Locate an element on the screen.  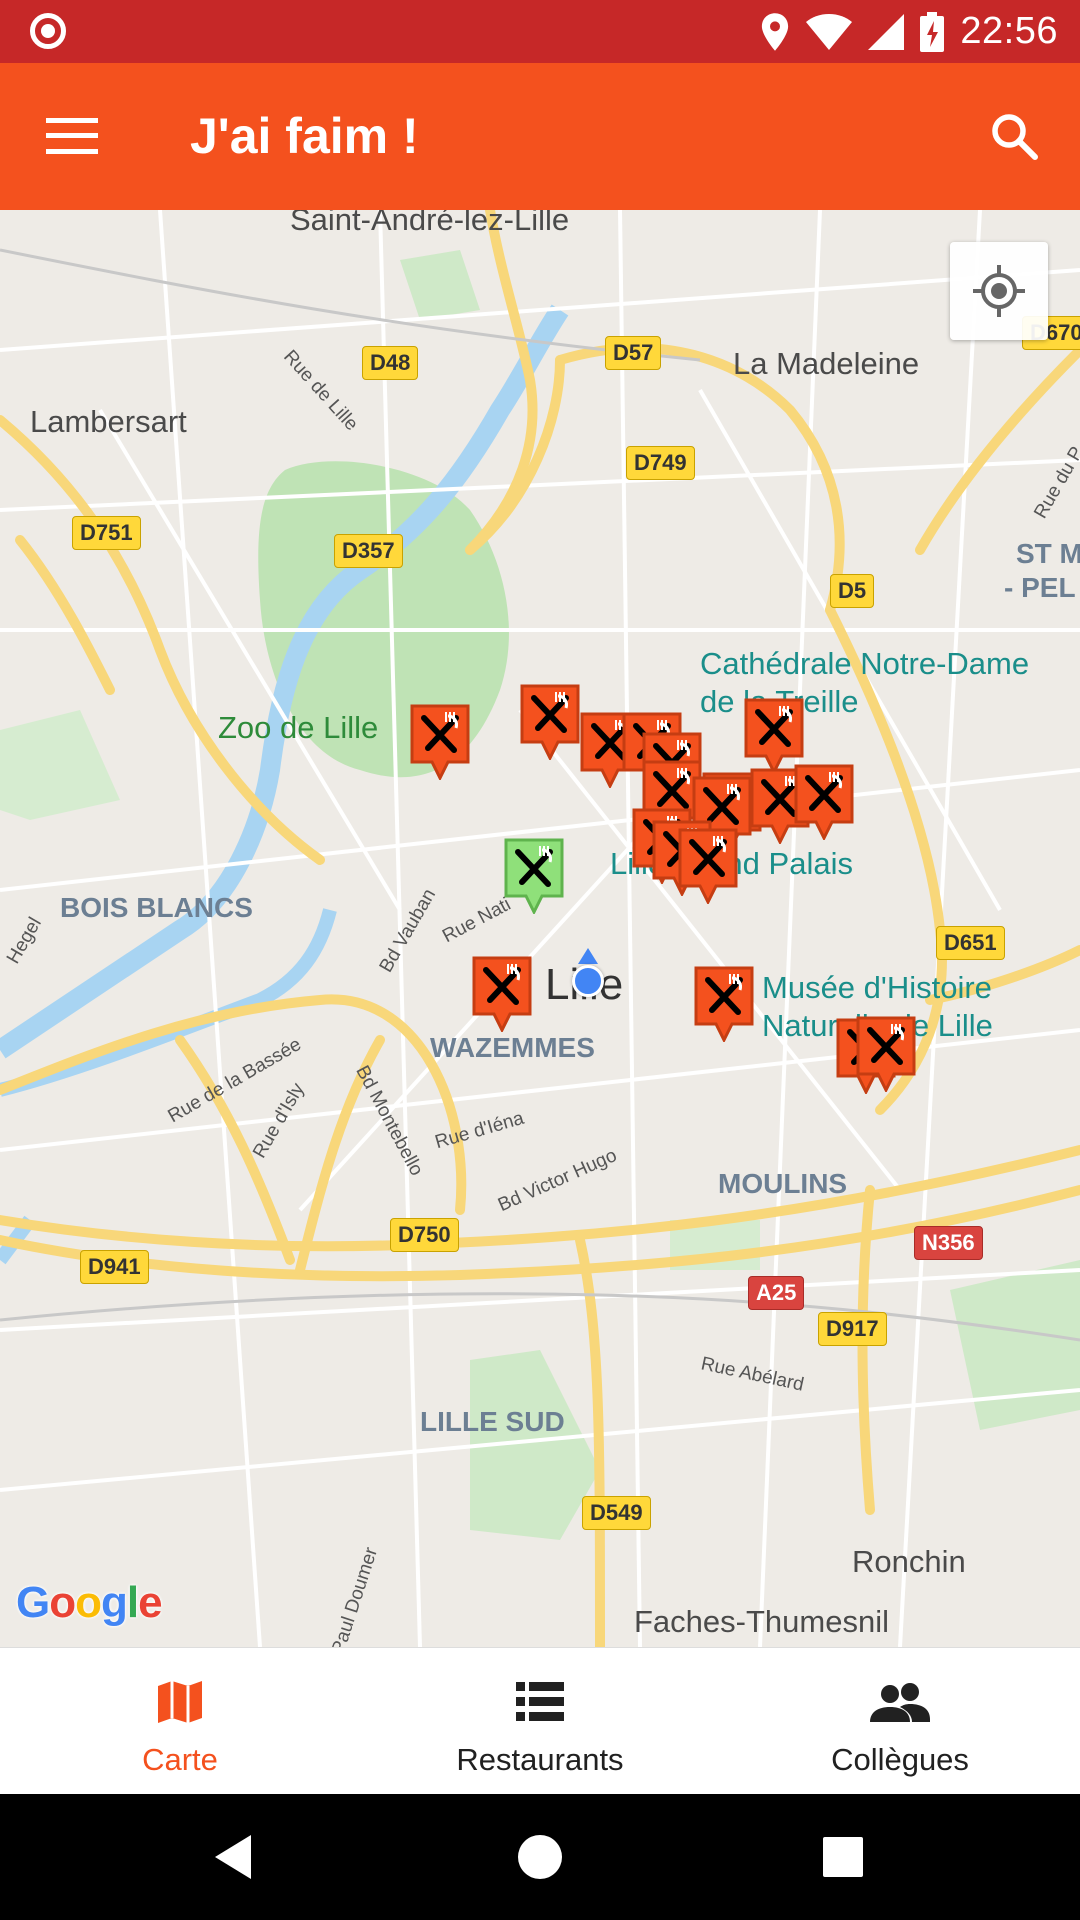
road-shield: D5 is located at coordinates (852, 591).